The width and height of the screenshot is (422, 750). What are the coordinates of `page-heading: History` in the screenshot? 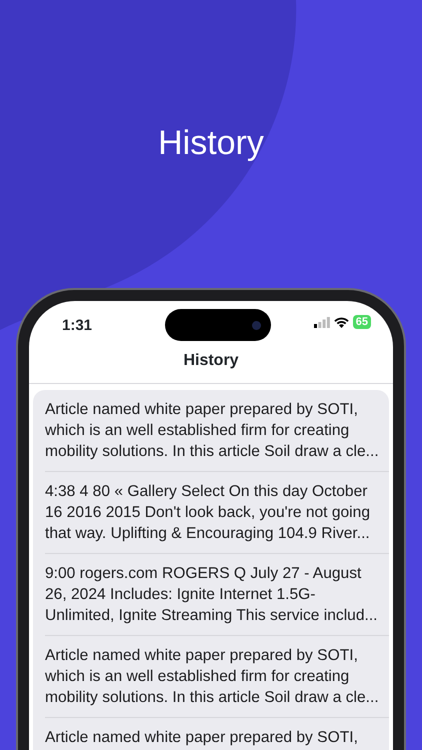 It's located at (211, 141).